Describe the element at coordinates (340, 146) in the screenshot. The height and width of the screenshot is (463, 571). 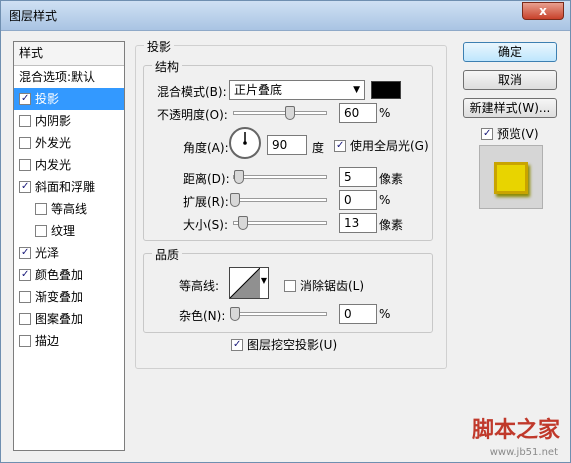
I see `global-light-checkbox` at that location.